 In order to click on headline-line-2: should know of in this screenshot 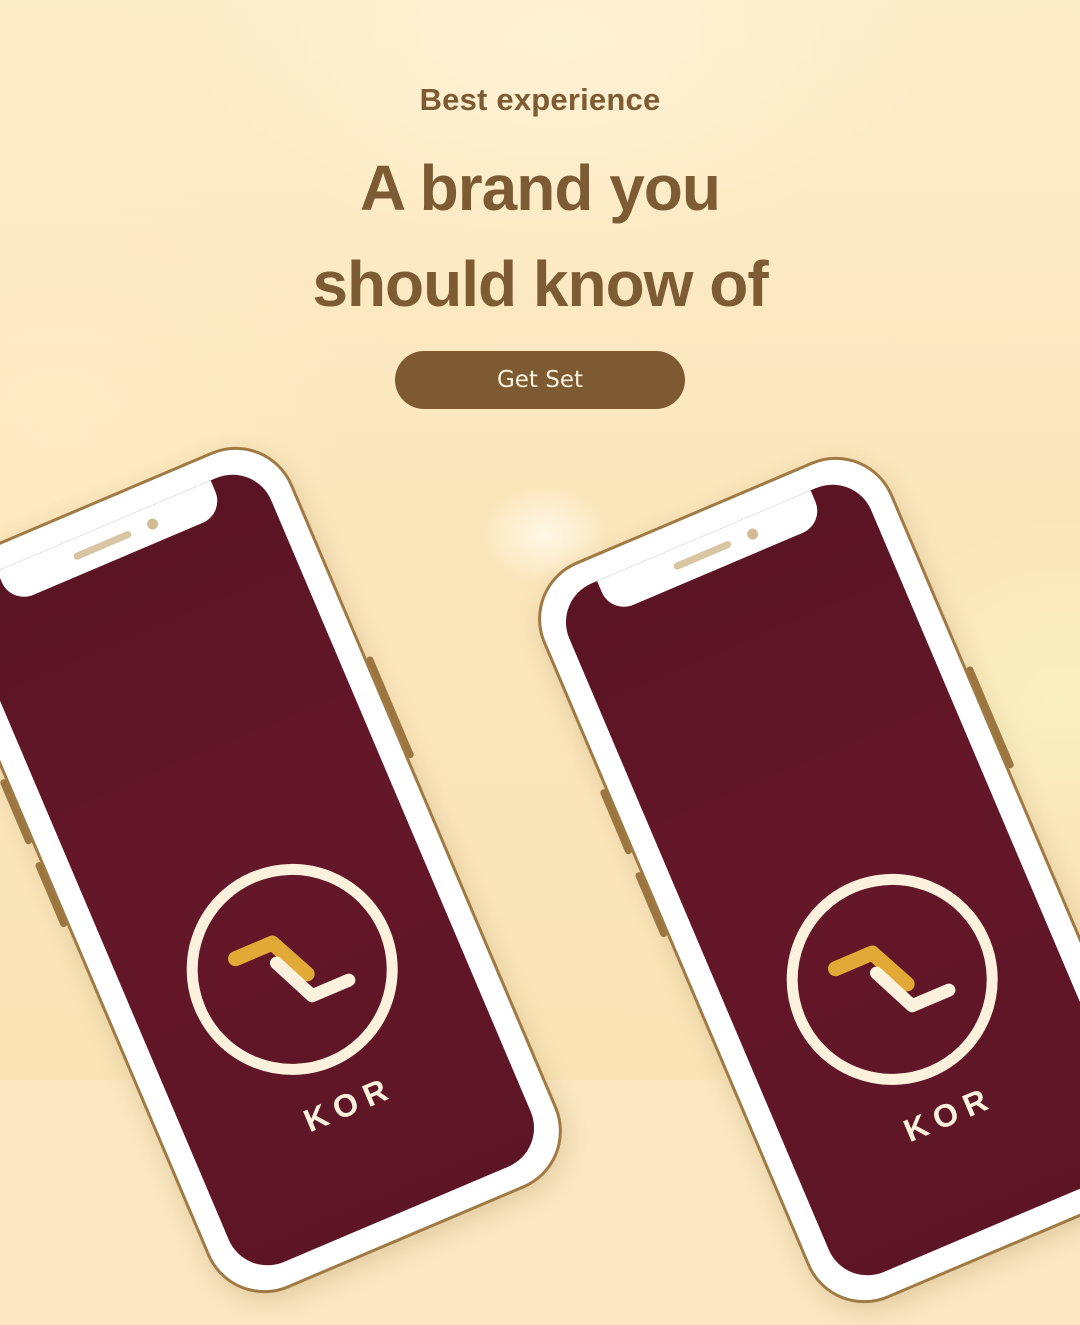, I will do `click(540, 284)`.